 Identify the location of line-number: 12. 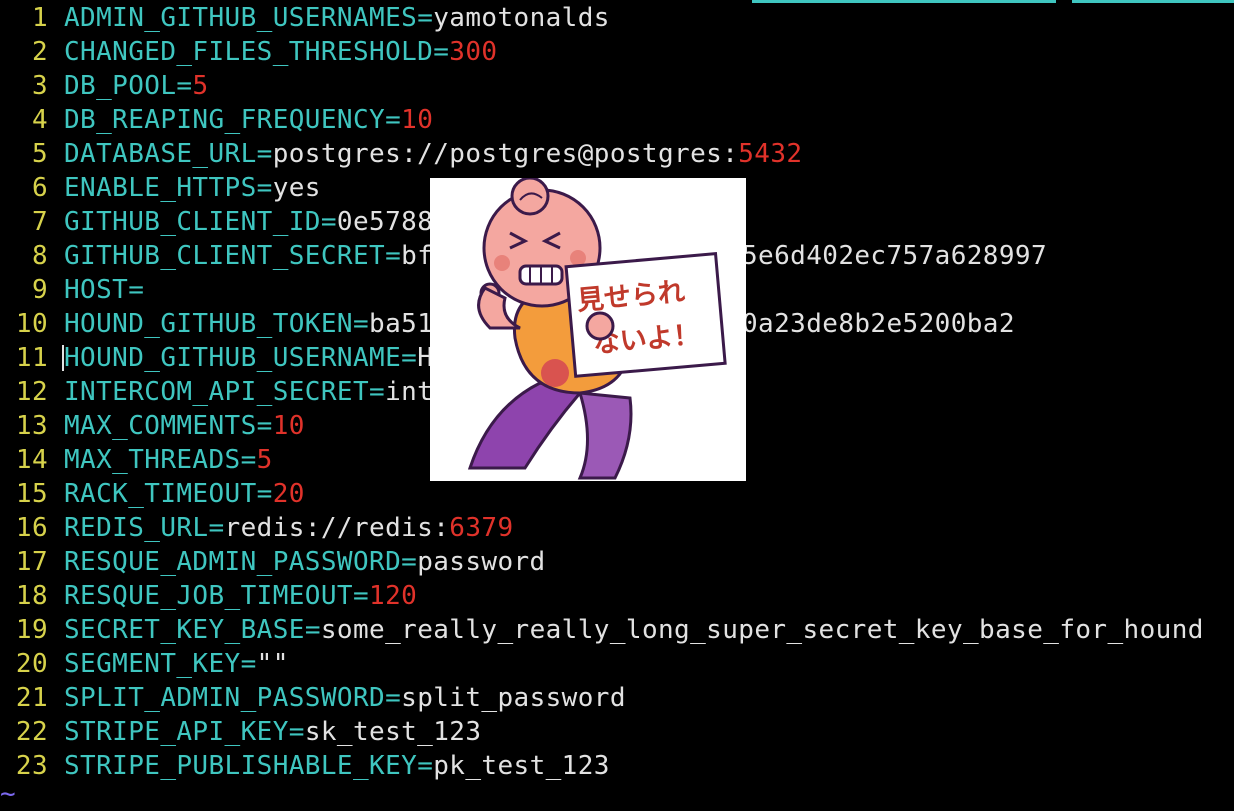
(31, 392).